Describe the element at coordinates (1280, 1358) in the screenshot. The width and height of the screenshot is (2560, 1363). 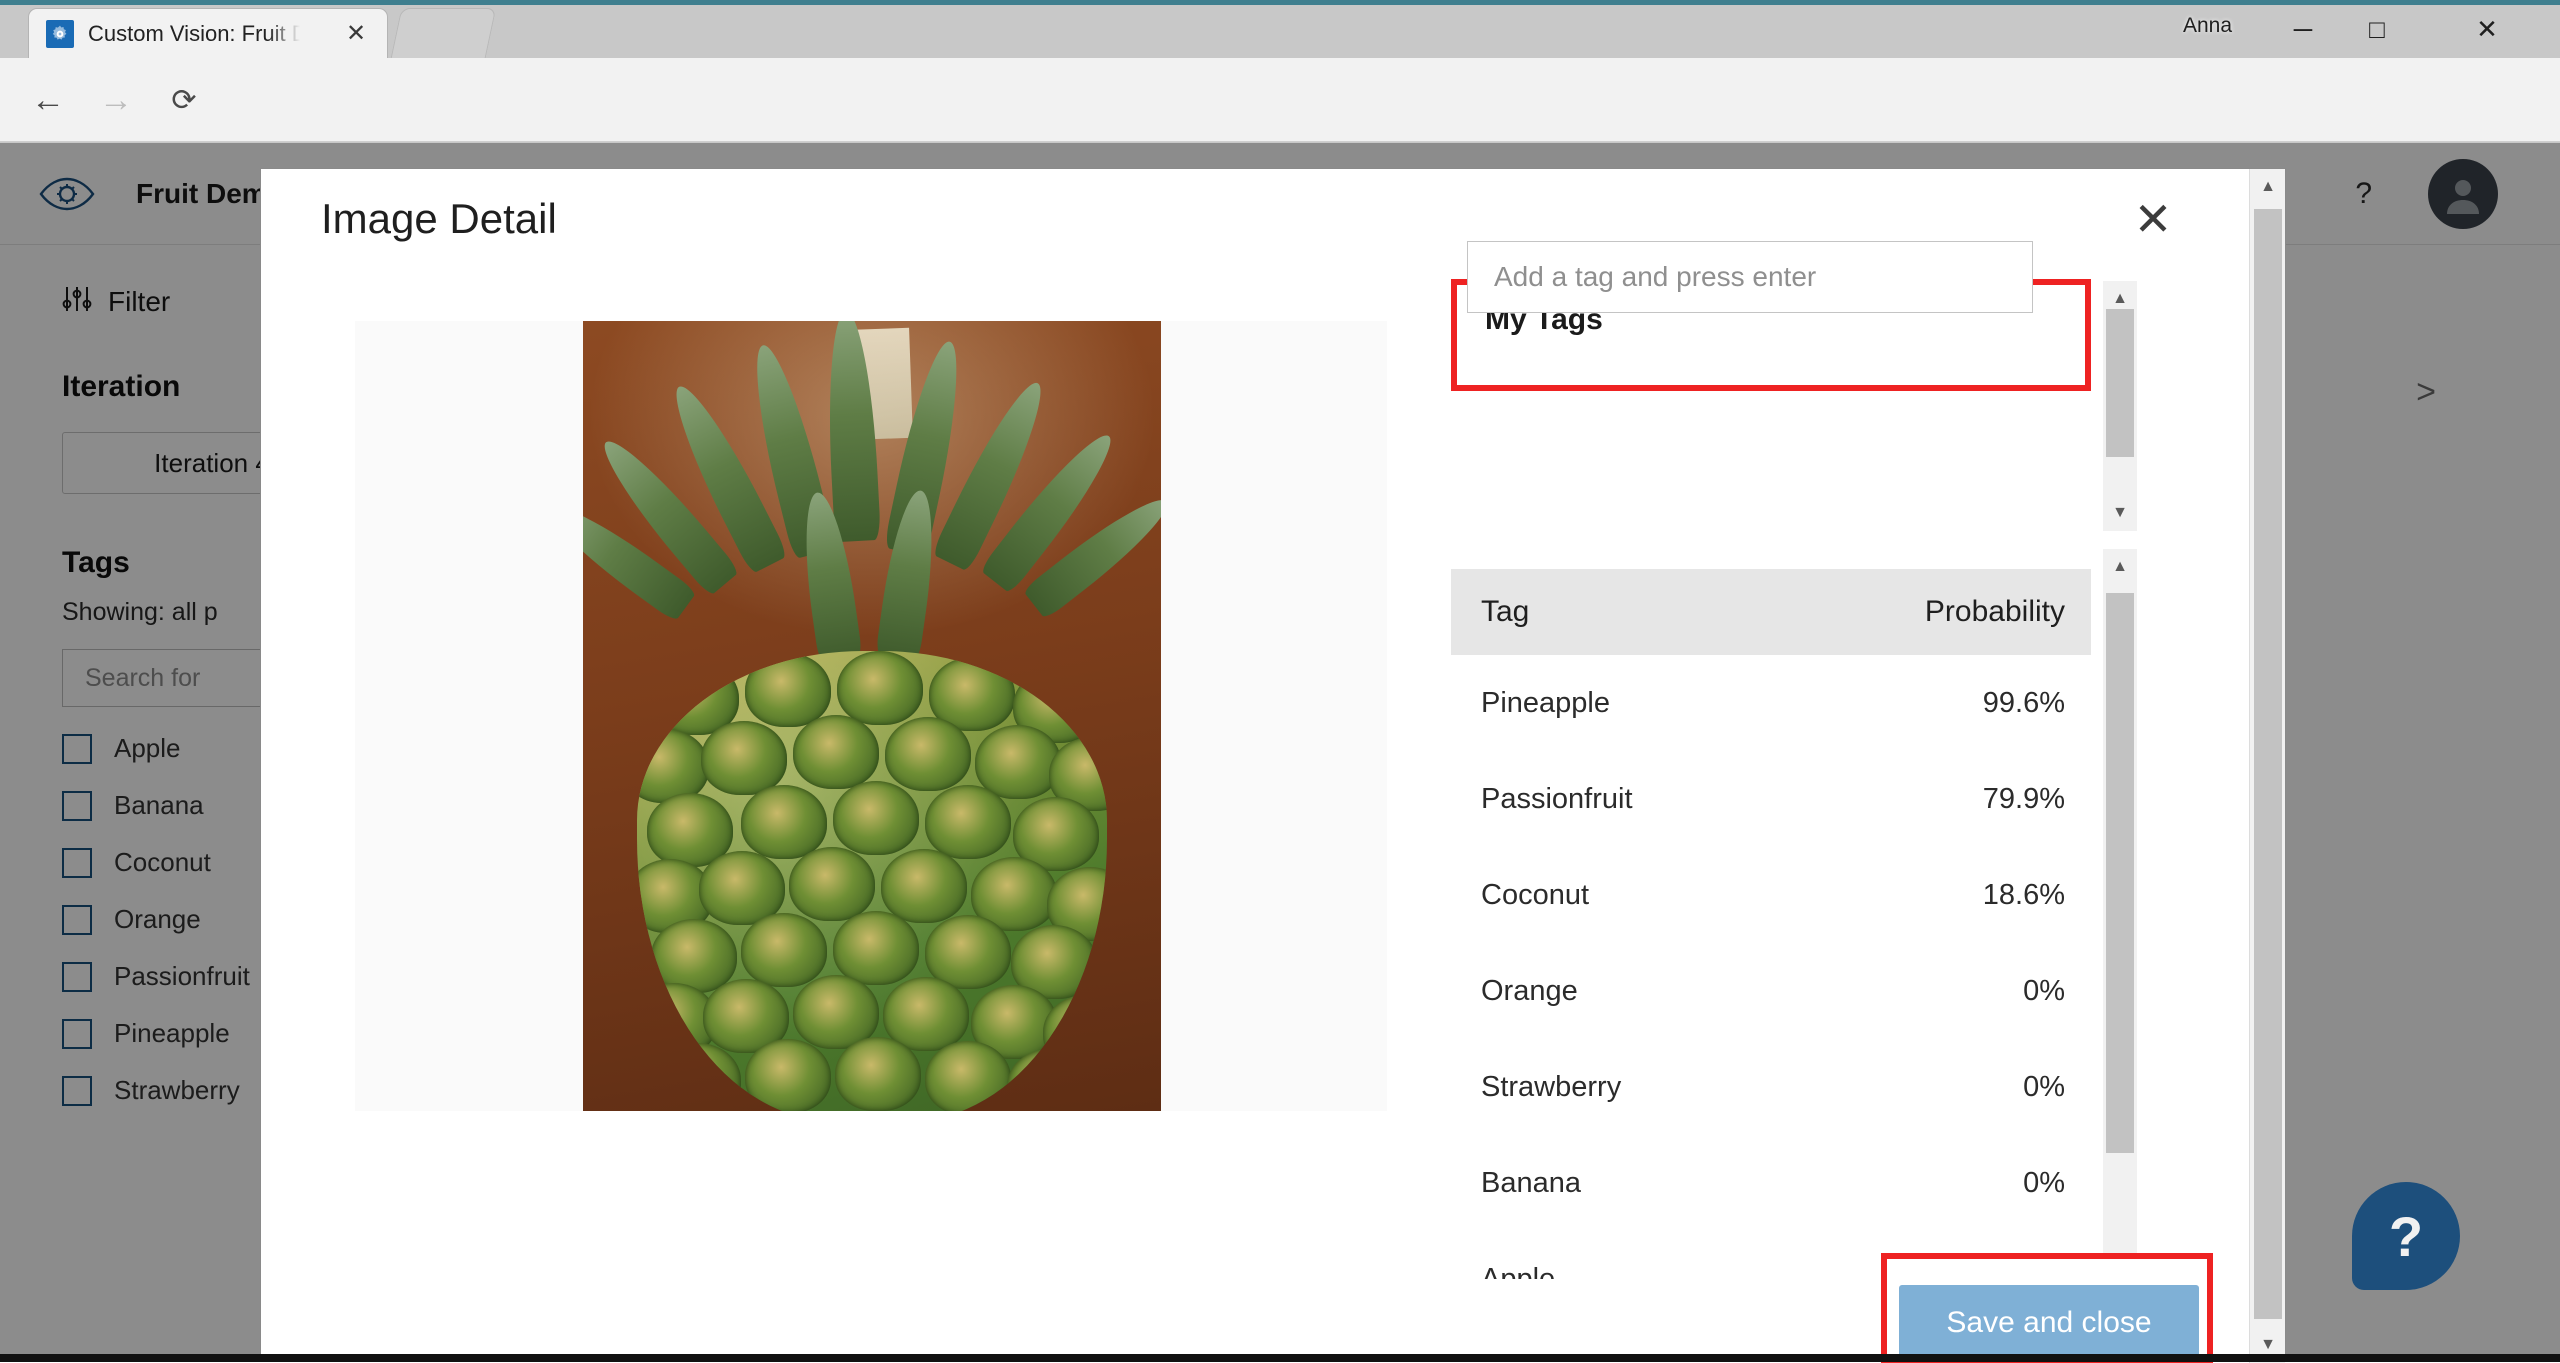
I see `window-bottom-edge` at that location.